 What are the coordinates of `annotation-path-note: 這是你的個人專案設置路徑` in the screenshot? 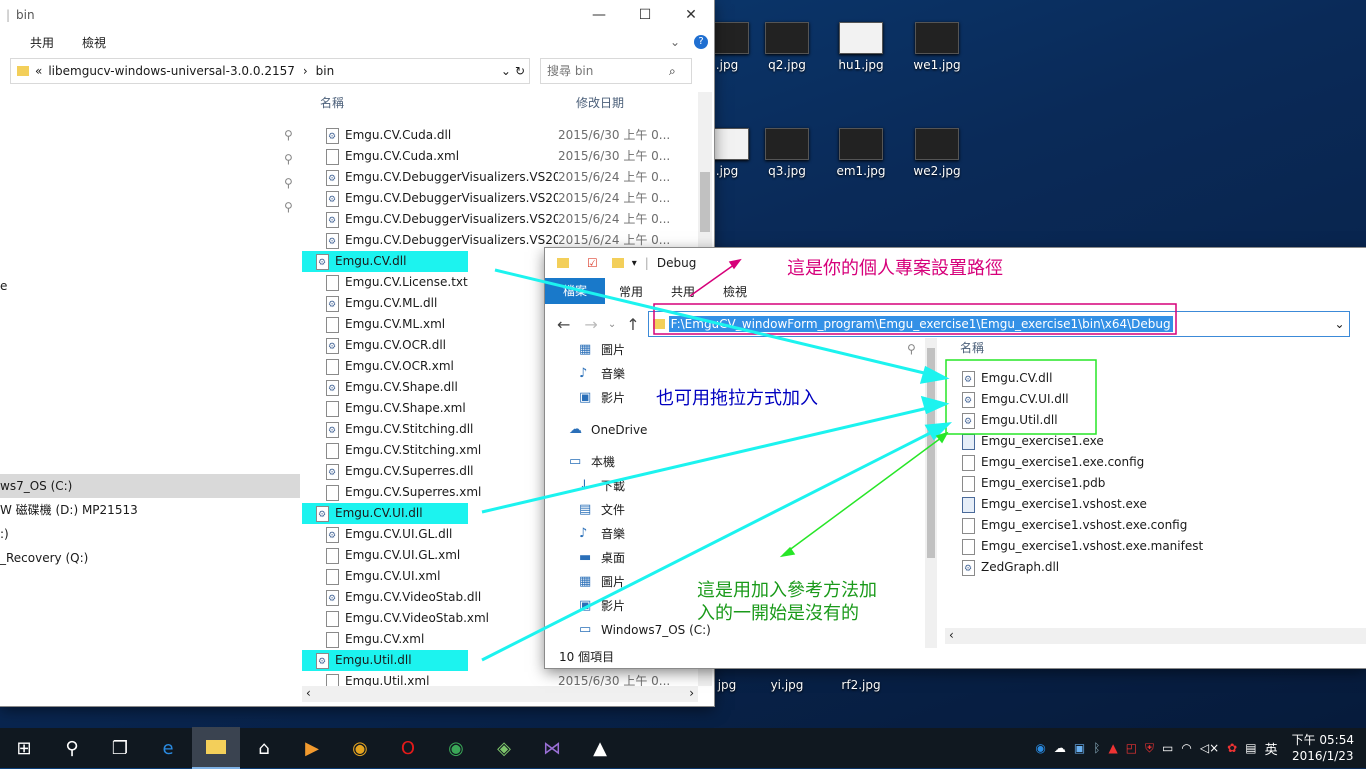 It's located at (895, 268).